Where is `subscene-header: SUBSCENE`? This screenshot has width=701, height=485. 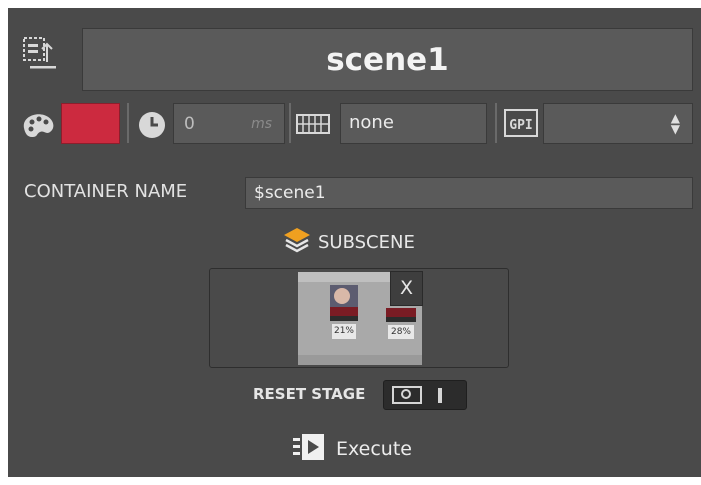
subscene-header: SUBSCENE is located at coordinates (348, 242).